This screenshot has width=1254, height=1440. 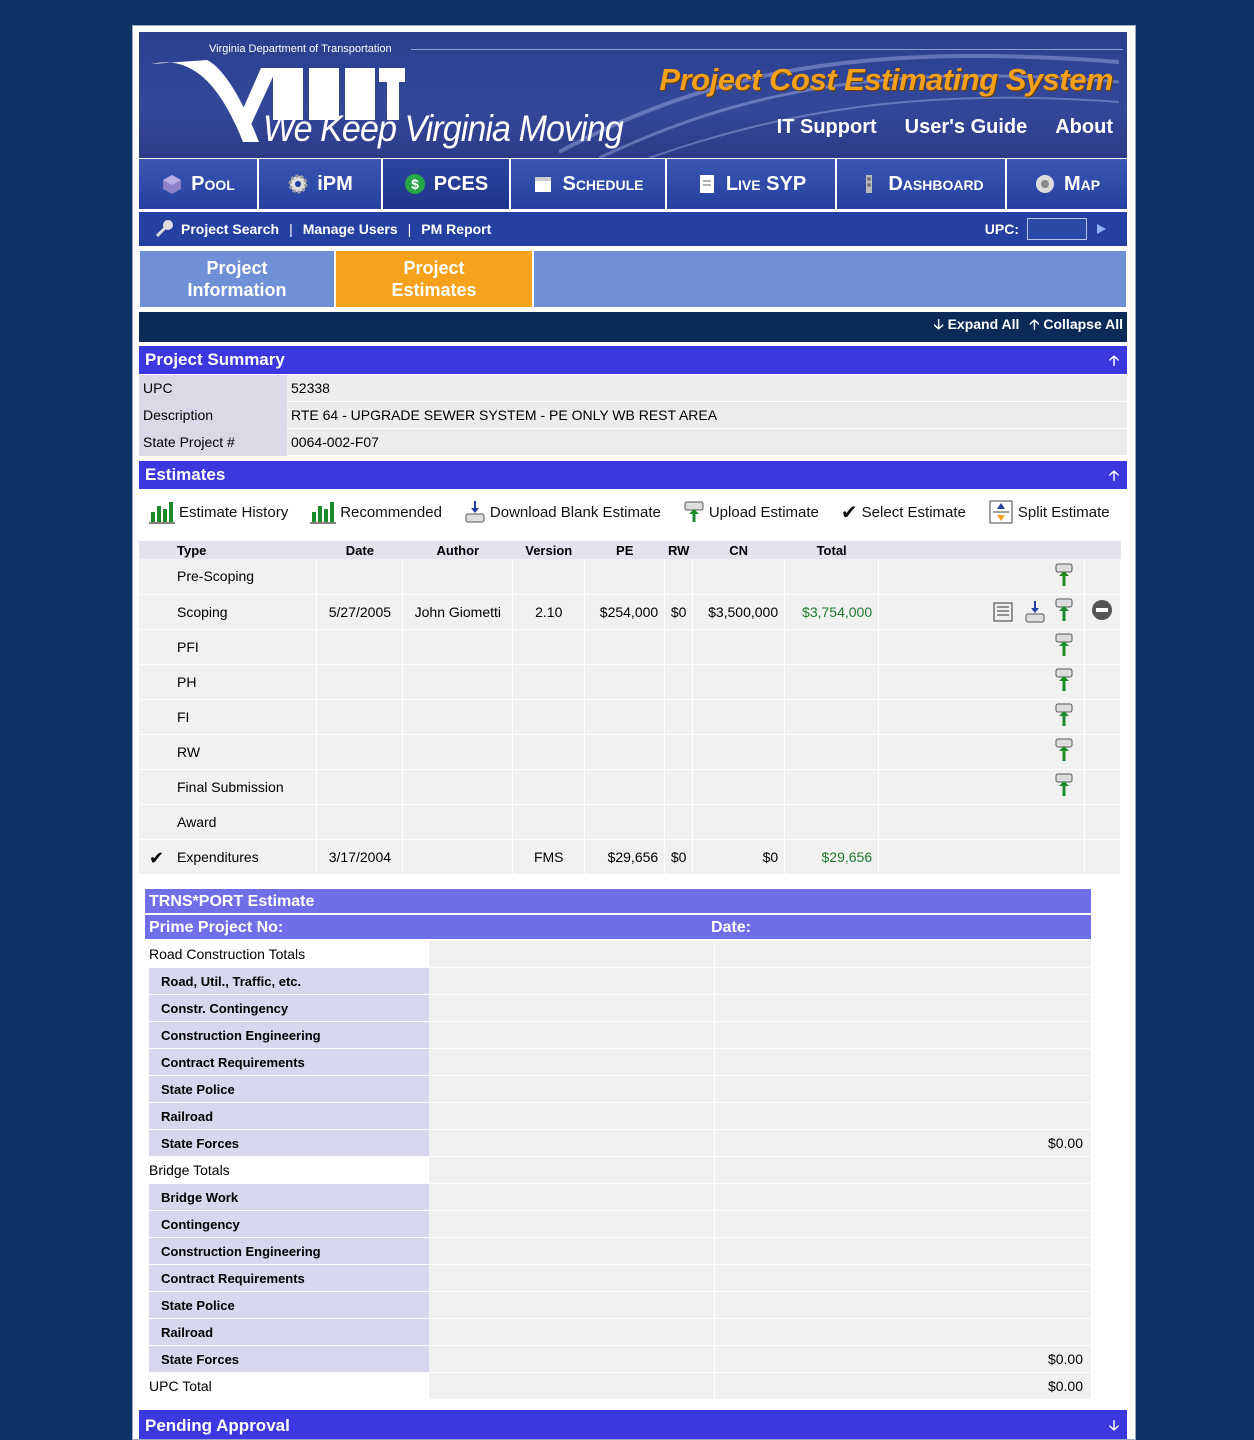 What do you see at coordinates (228, 822) in the screenshot?
I see `cell-type: Award` at bounding box center [228, 822].